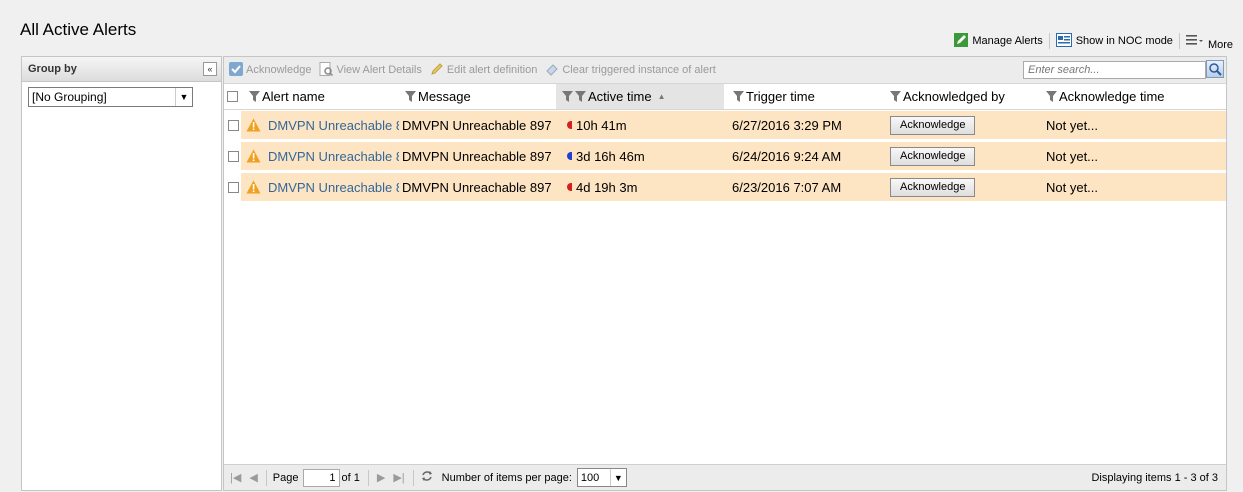 This screenshot has height=492, width=1243. Describe the element at coordinates (398, 477) in the screenshot. I see `last-page-icon: ▶|` at that location.